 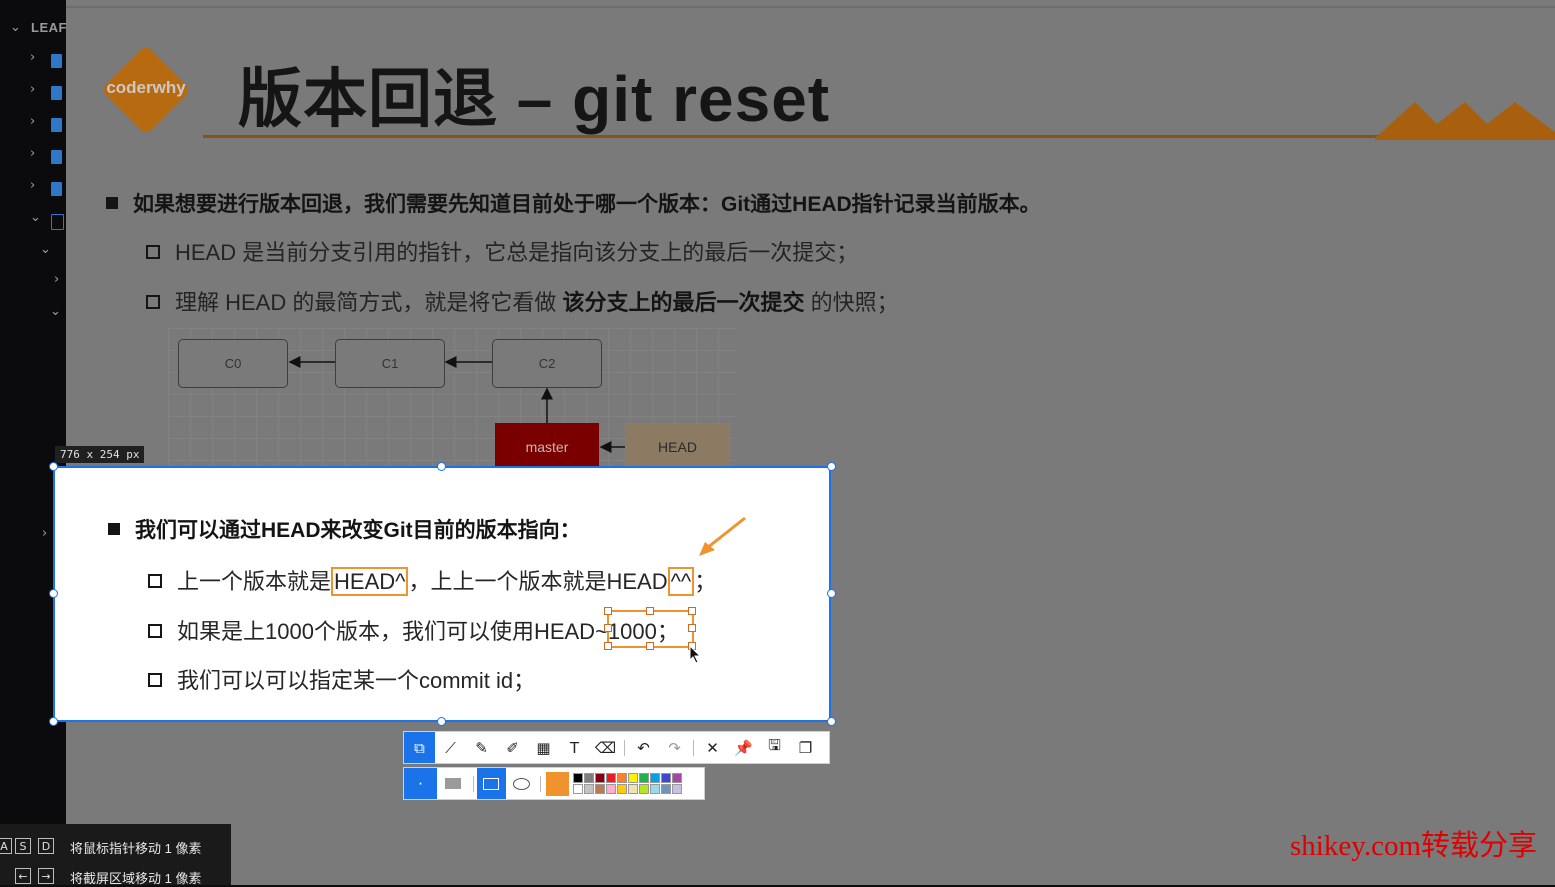 I want to click on mosaic-icon: ▦, so click(x=543, y=747).